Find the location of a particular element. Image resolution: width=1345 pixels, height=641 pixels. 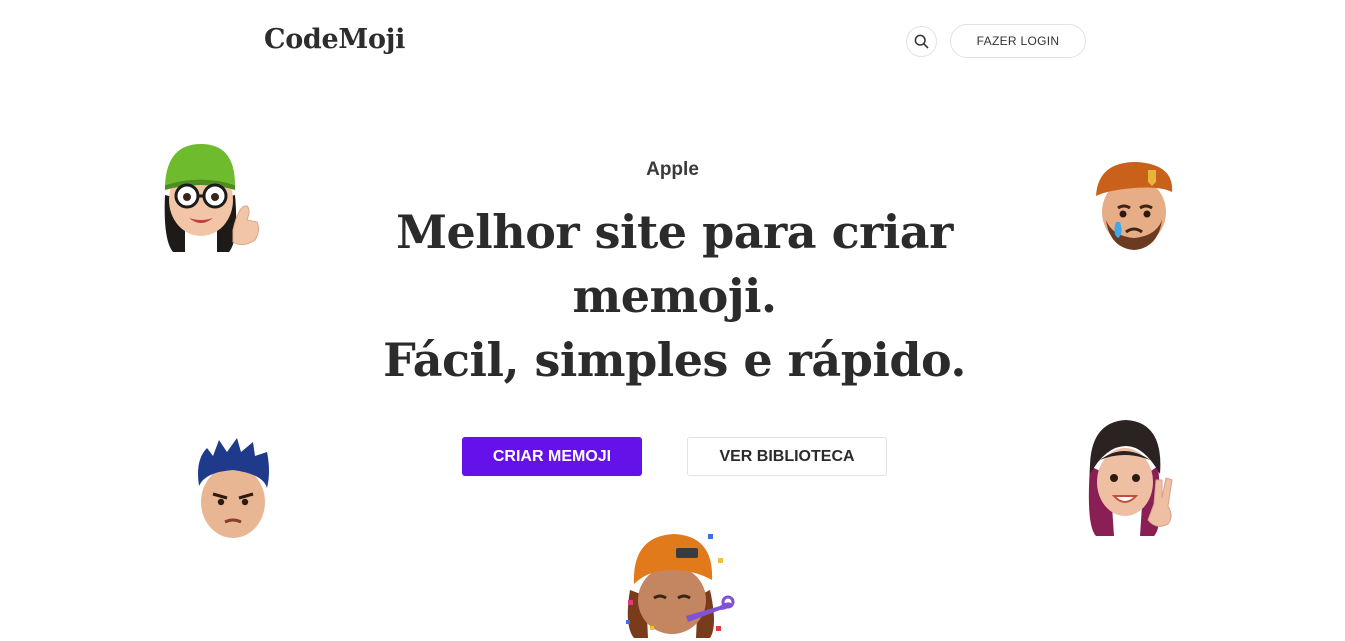

site-logo: CodeMoji is located at coordinates (334, 39).